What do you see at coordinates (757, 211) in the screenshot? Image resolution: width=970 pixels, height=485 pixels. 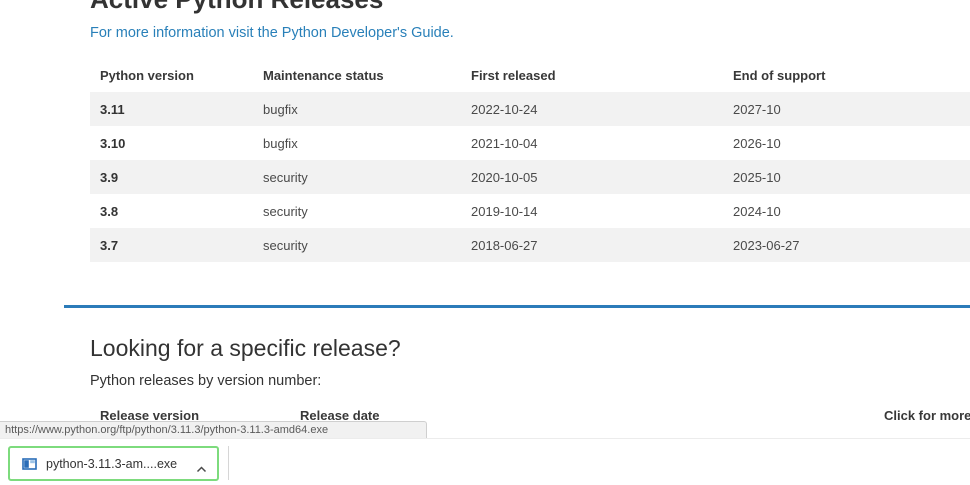 I see `cell-end-of-support: 2024-10` at bounding box center [757, 211].